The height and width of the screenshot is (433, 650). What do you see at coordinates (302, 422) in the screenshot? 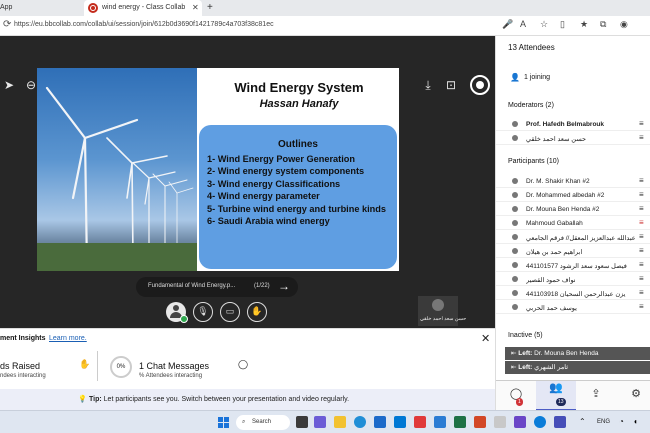
I see `task-view-icon` at bounding box center [302, 422].